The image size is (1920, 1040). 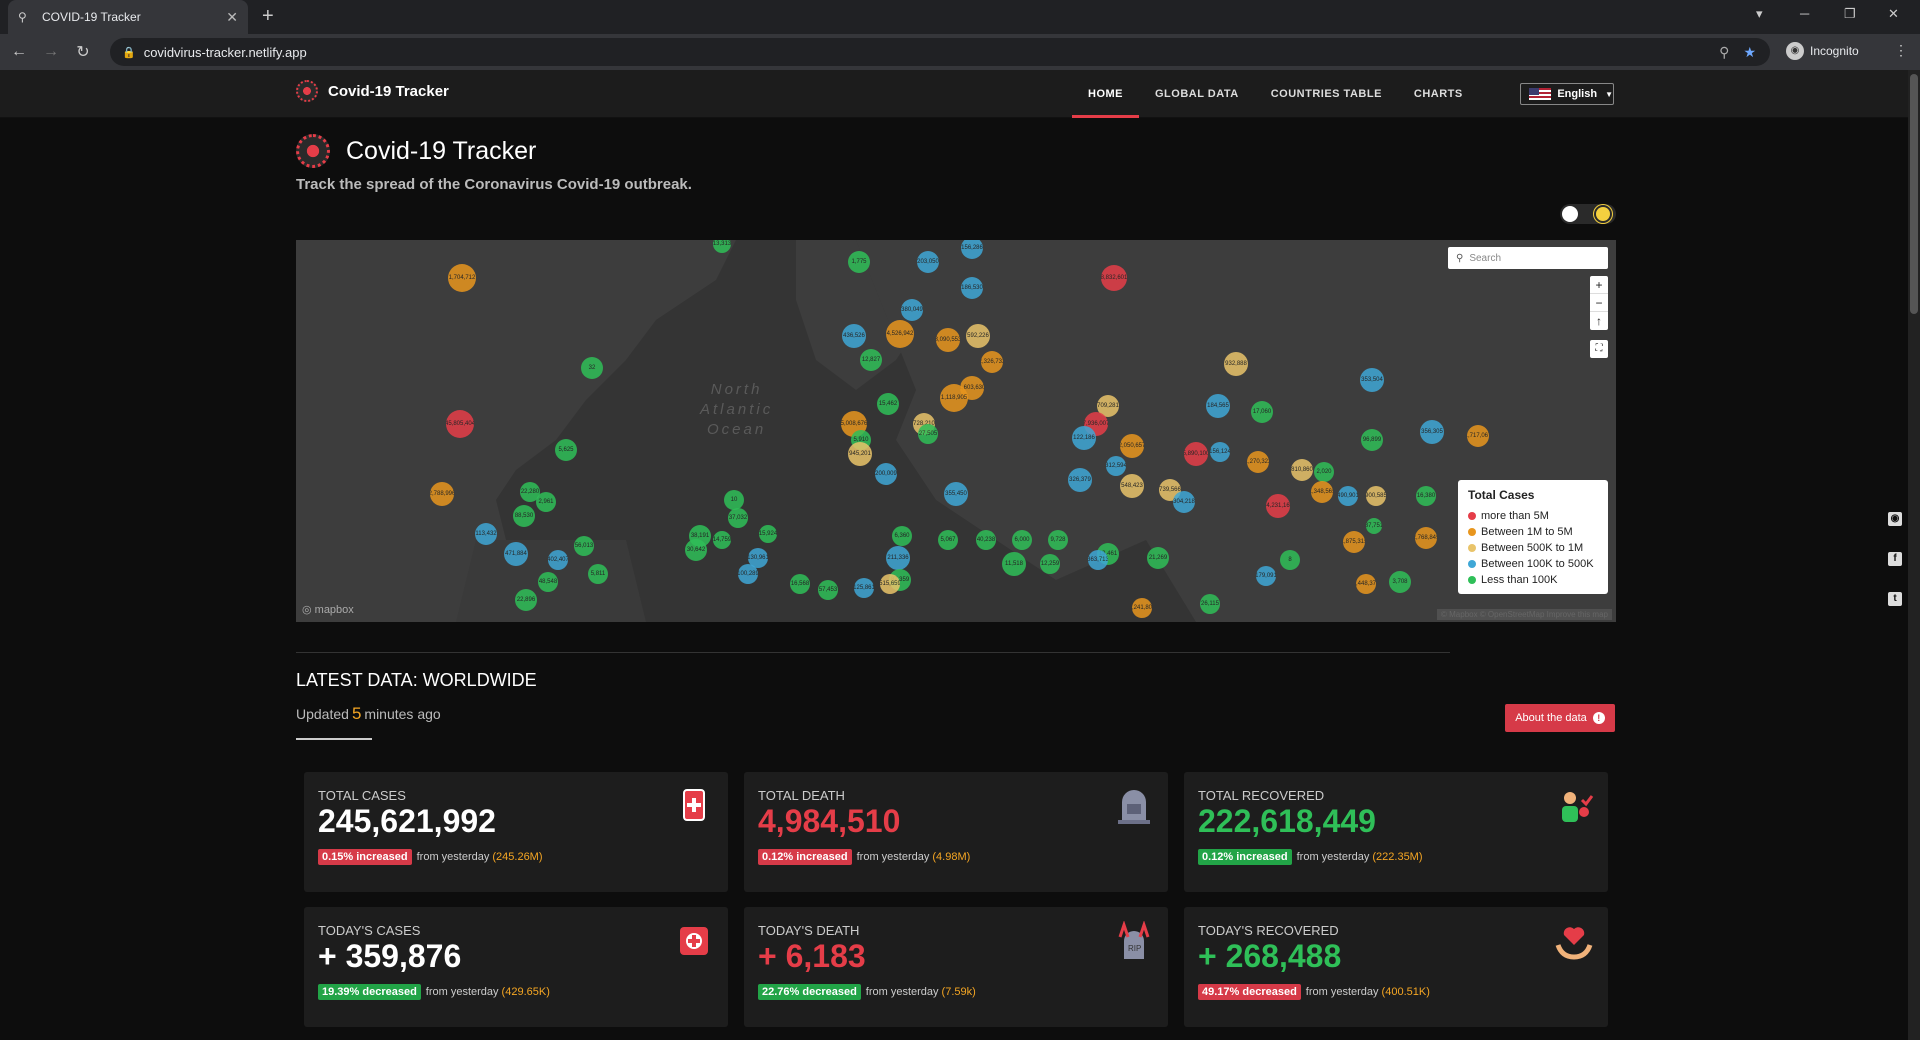 I want to click on case-bubble: 515,659, so click(x=890, y=584).